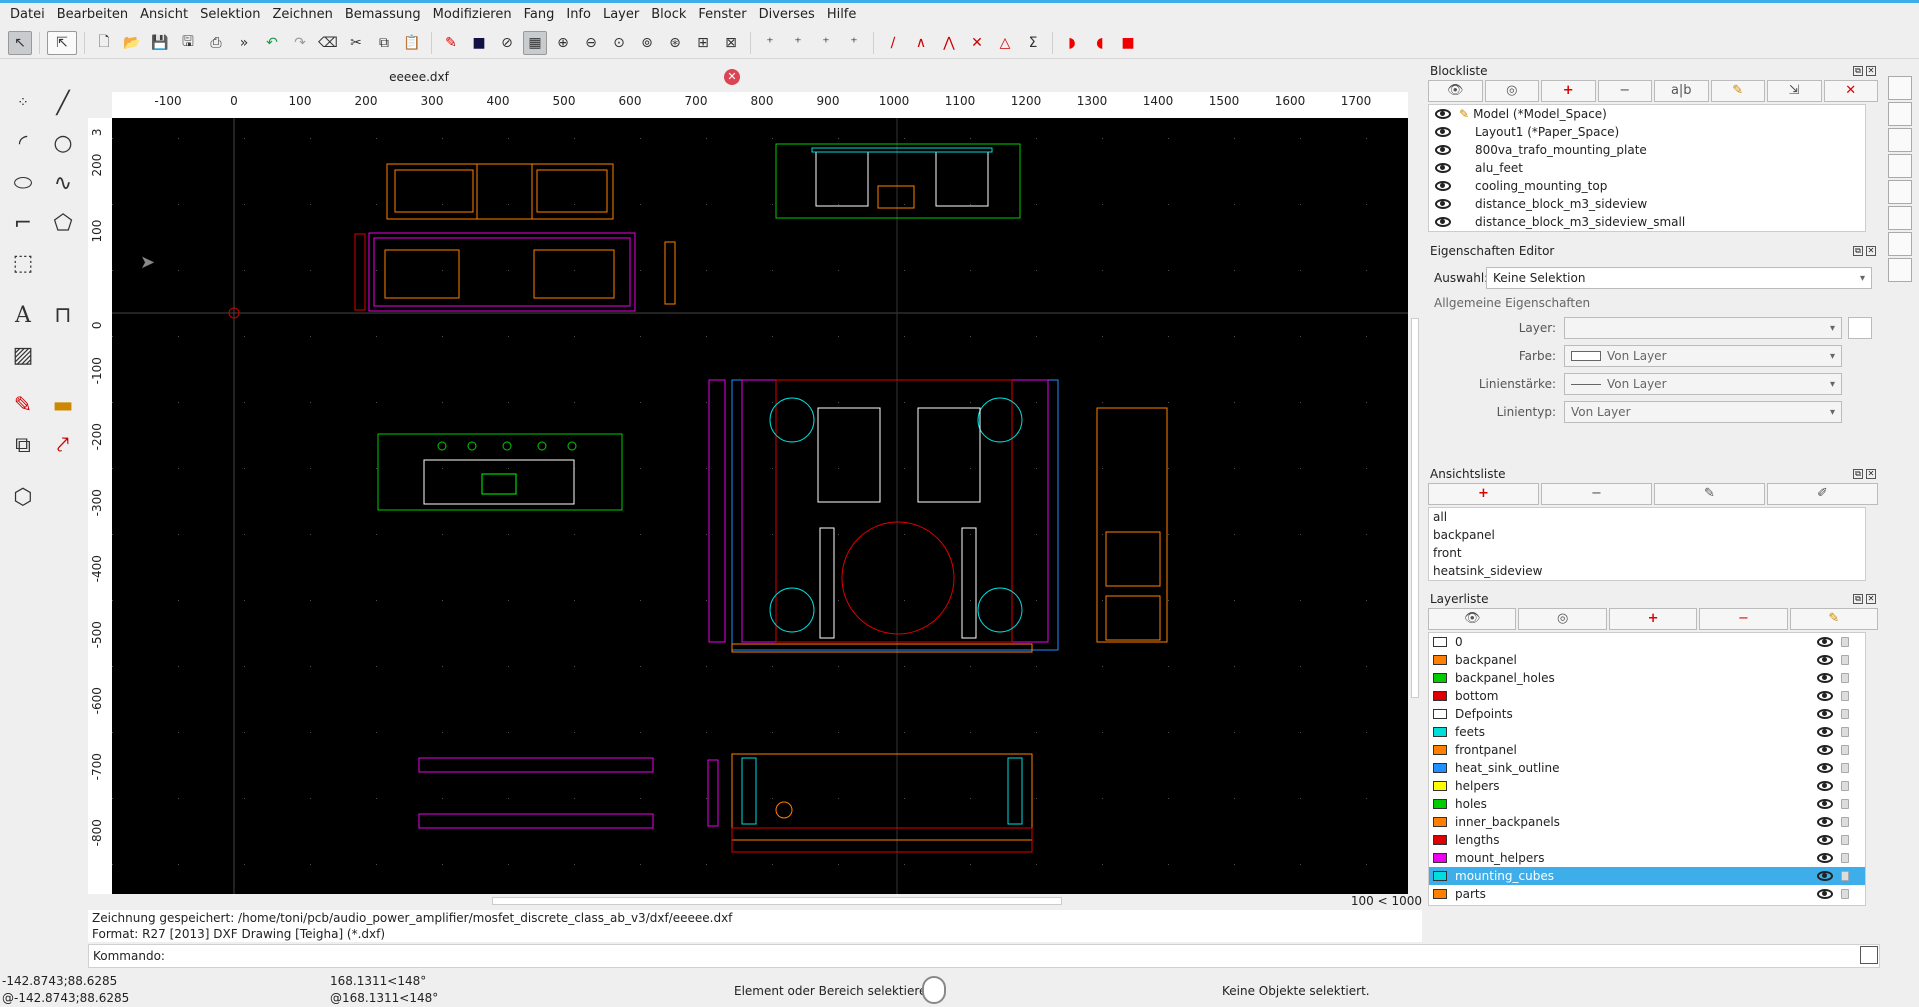  I want to click on menu-item-3: Selektion, so click(230, 15).